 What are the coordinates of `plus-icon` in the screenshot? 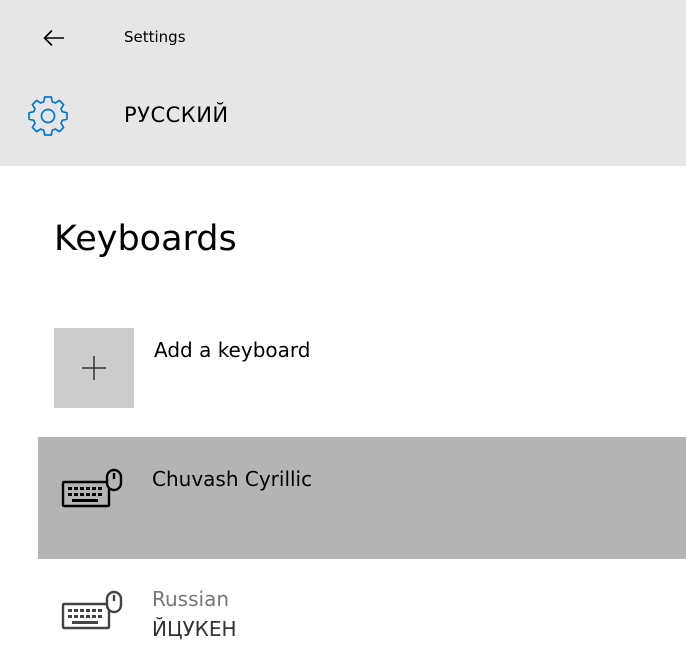 It's located at (94, 368).